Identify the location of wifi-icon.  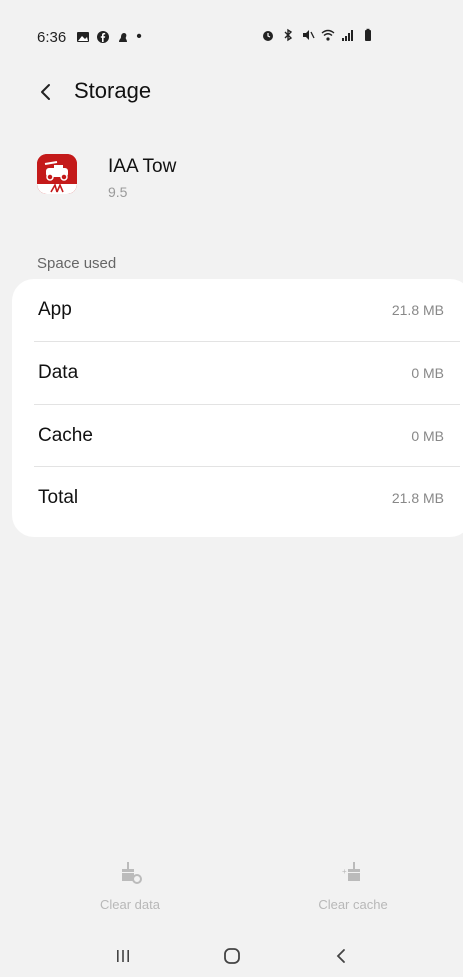
(328, 35).